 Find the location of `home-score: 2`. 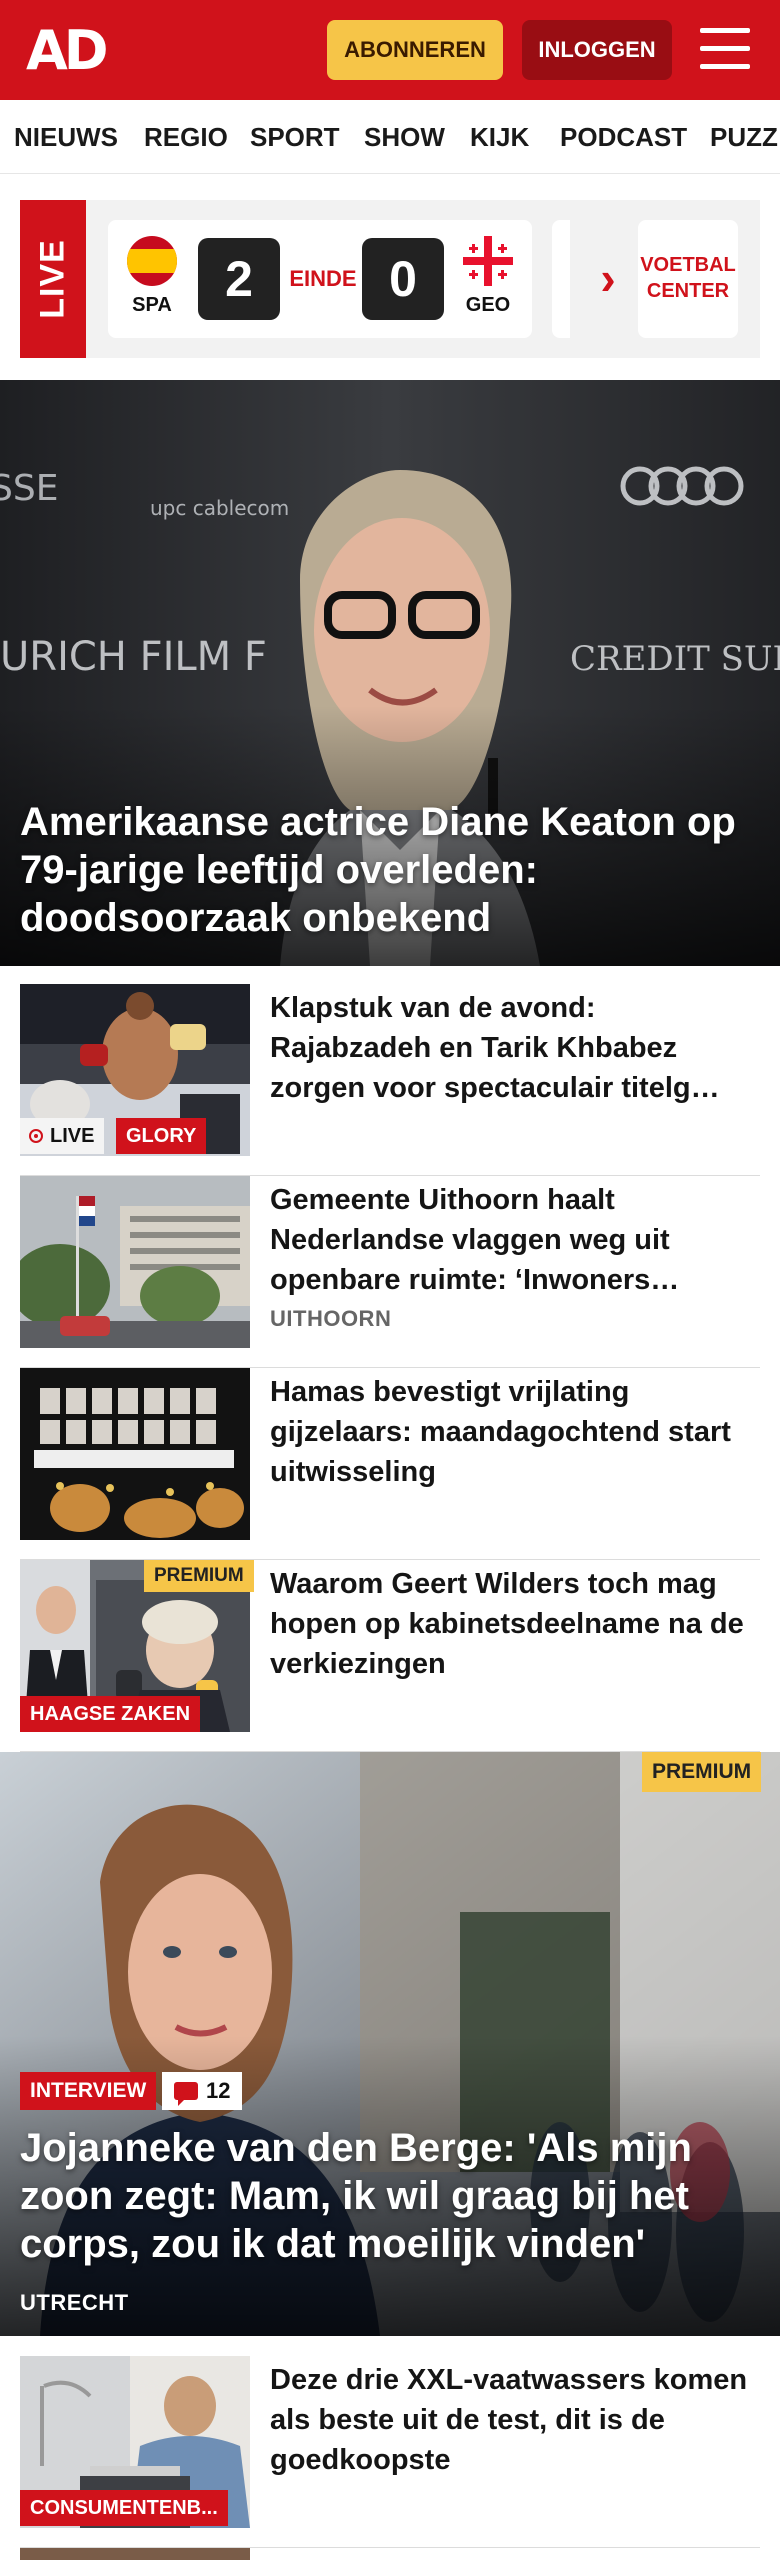

home-score: 2 is located at coordinates (239, 279).